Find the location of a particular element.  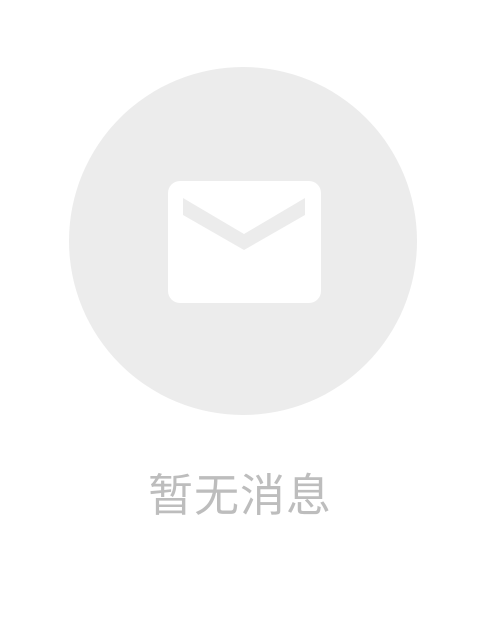

empty-message: 暂无消息 is located at coordinates (239, 495).